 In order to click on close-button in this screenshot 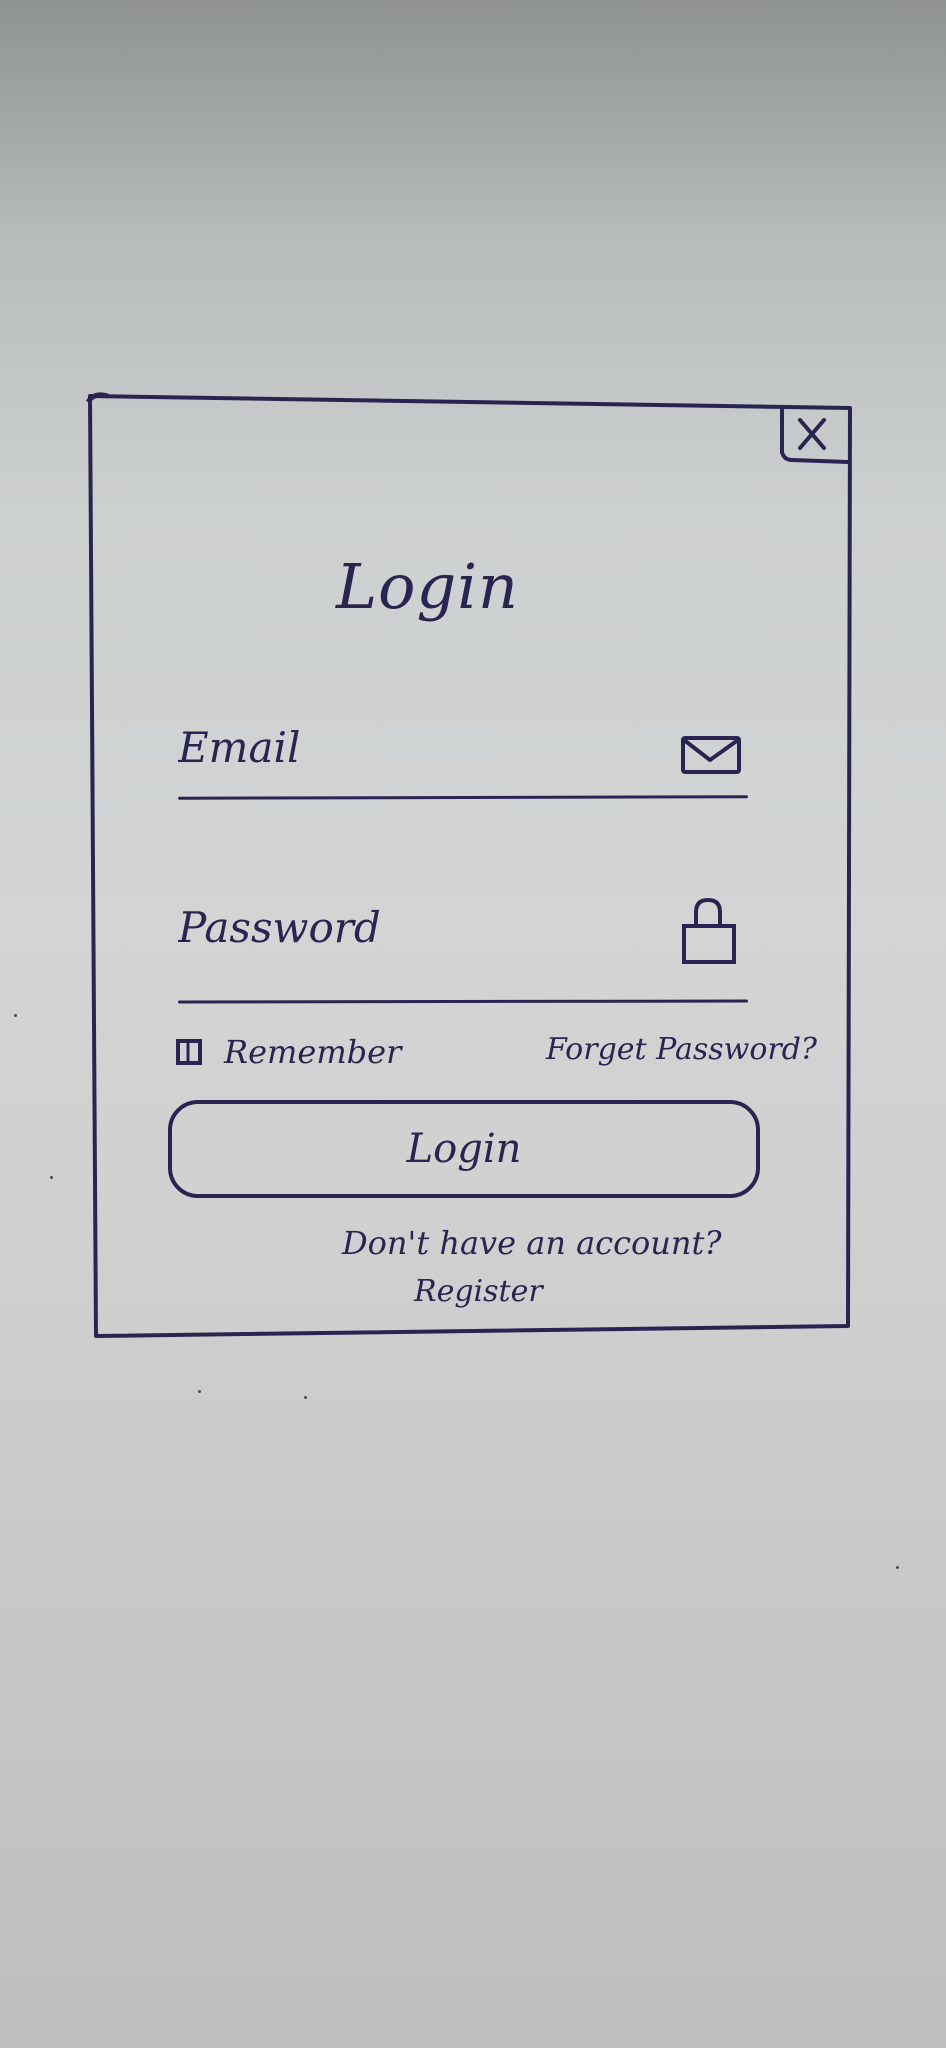, I will do `click(813, 436)`.